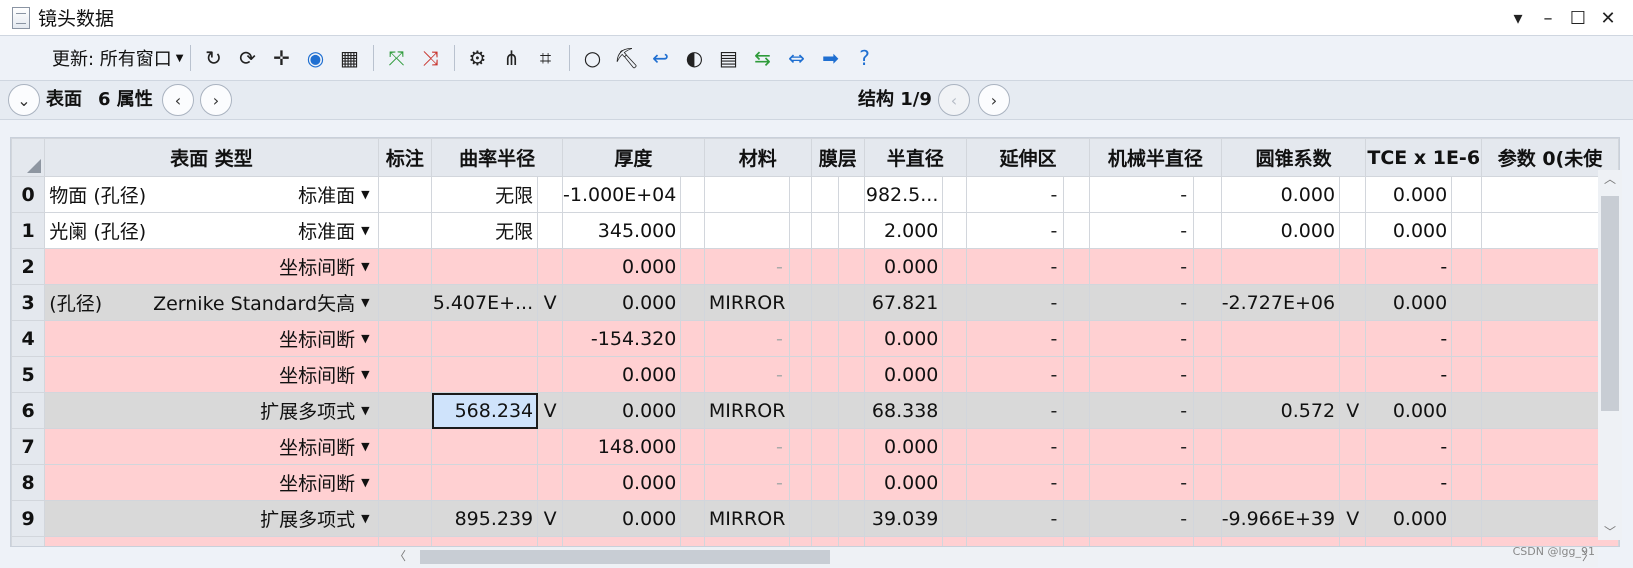 The height and width of the screenshot is (568, 1633). Describe the element at coordinates (1578, 18) in the screenshot. I see `maximize-icon: ☐` at that location.